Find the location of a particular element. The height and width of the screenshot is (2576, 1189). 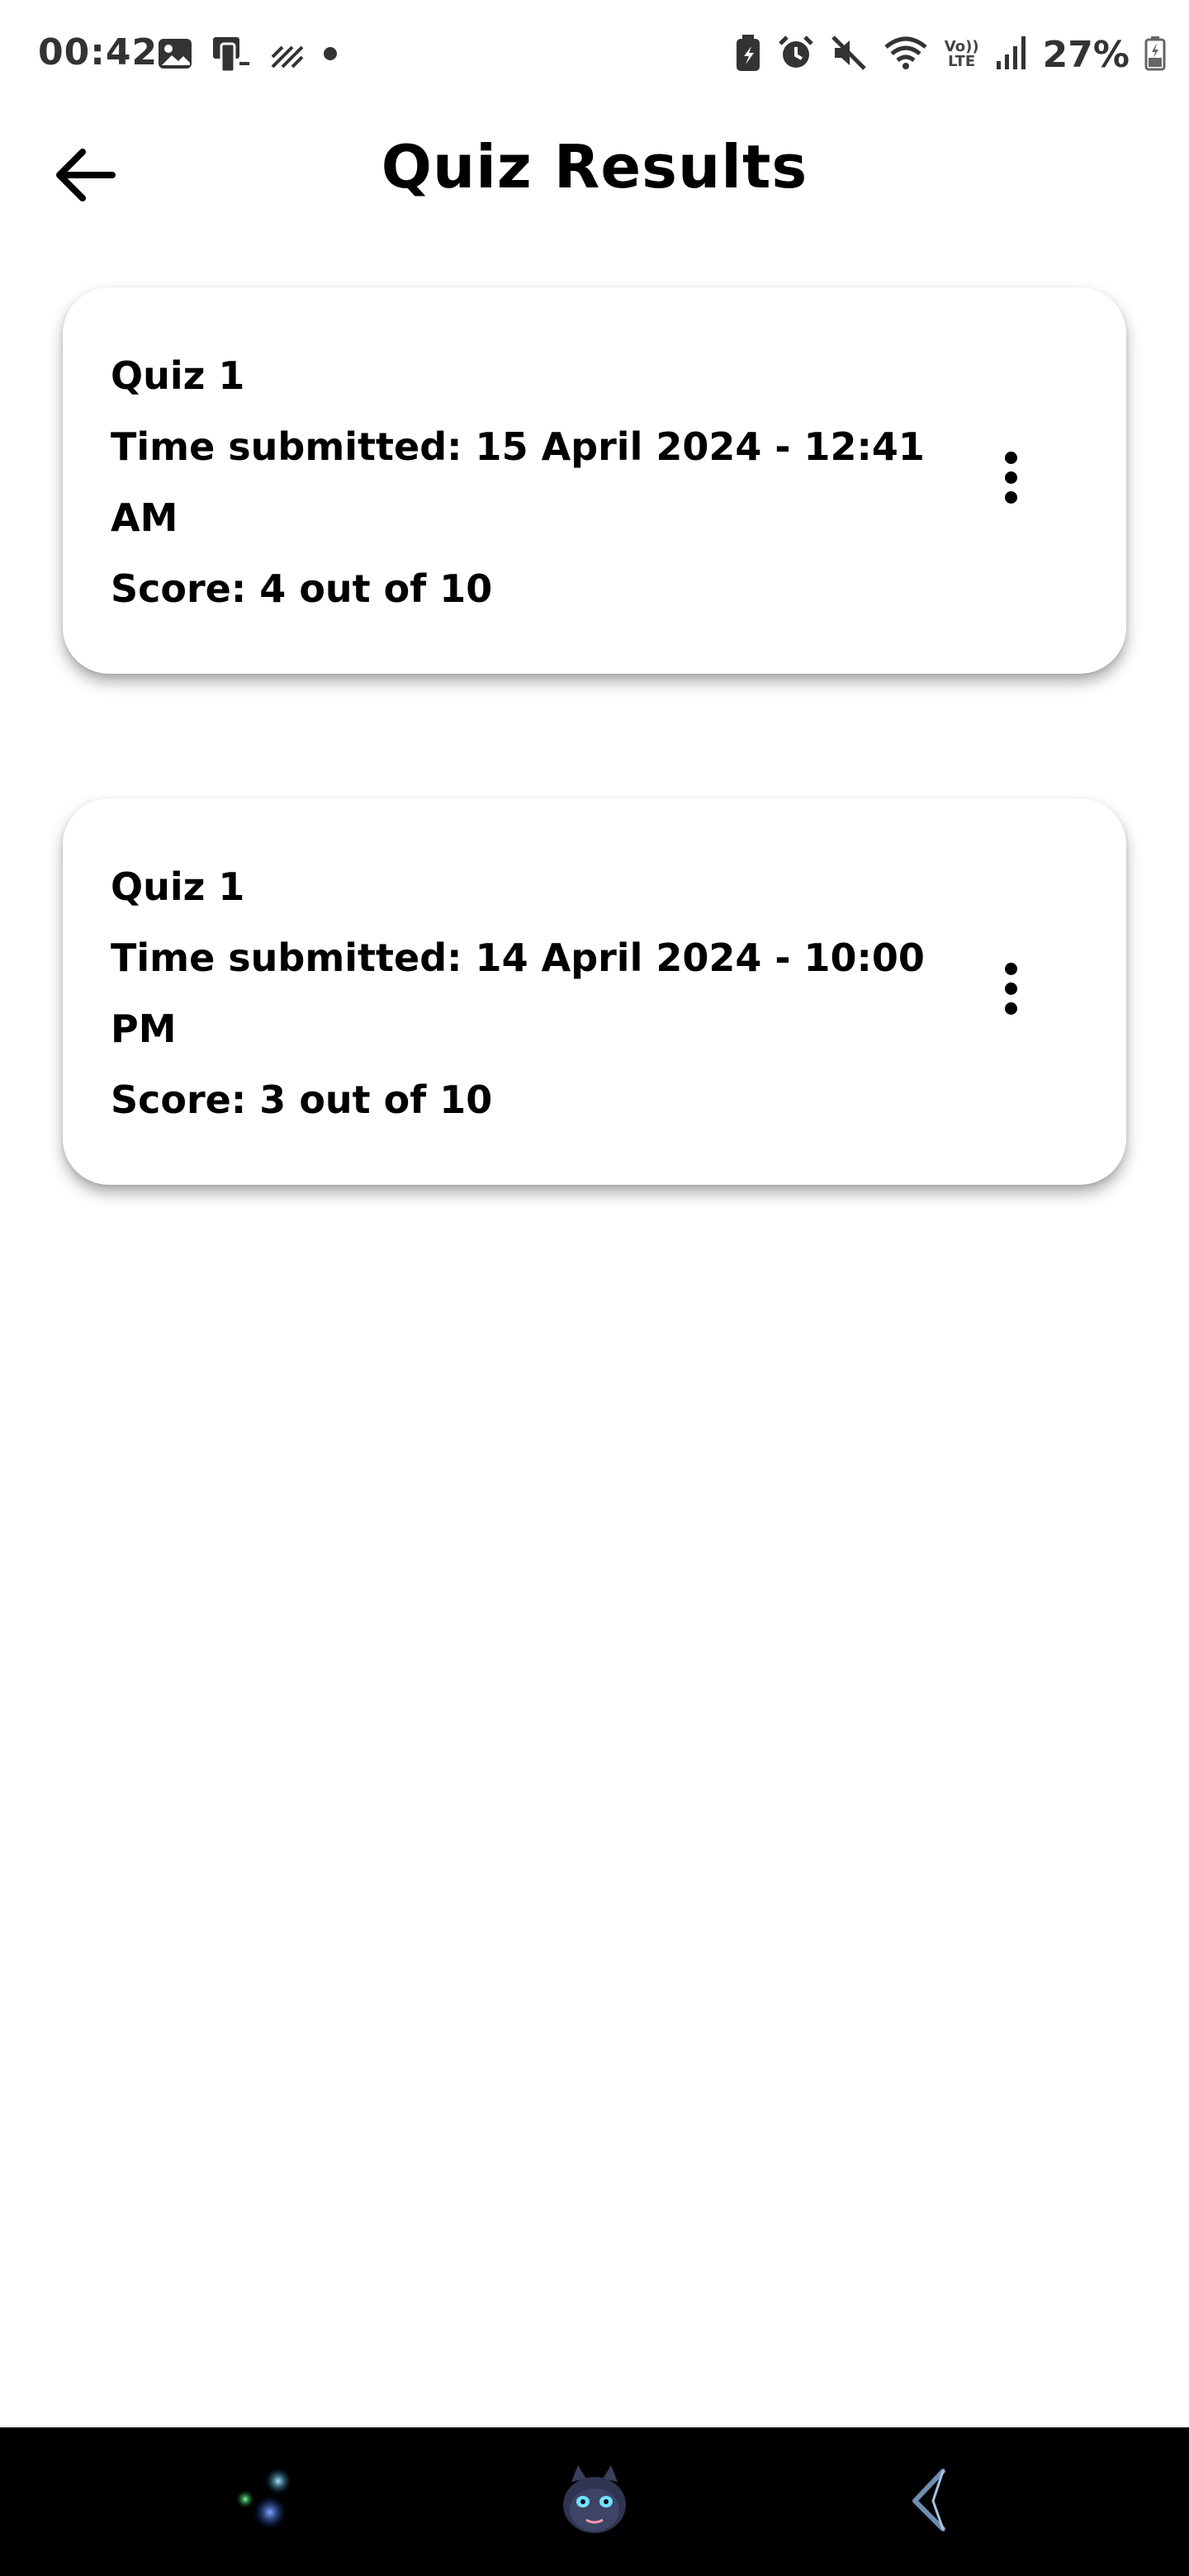

navigation-bar is located at coordinates (594, 2501).